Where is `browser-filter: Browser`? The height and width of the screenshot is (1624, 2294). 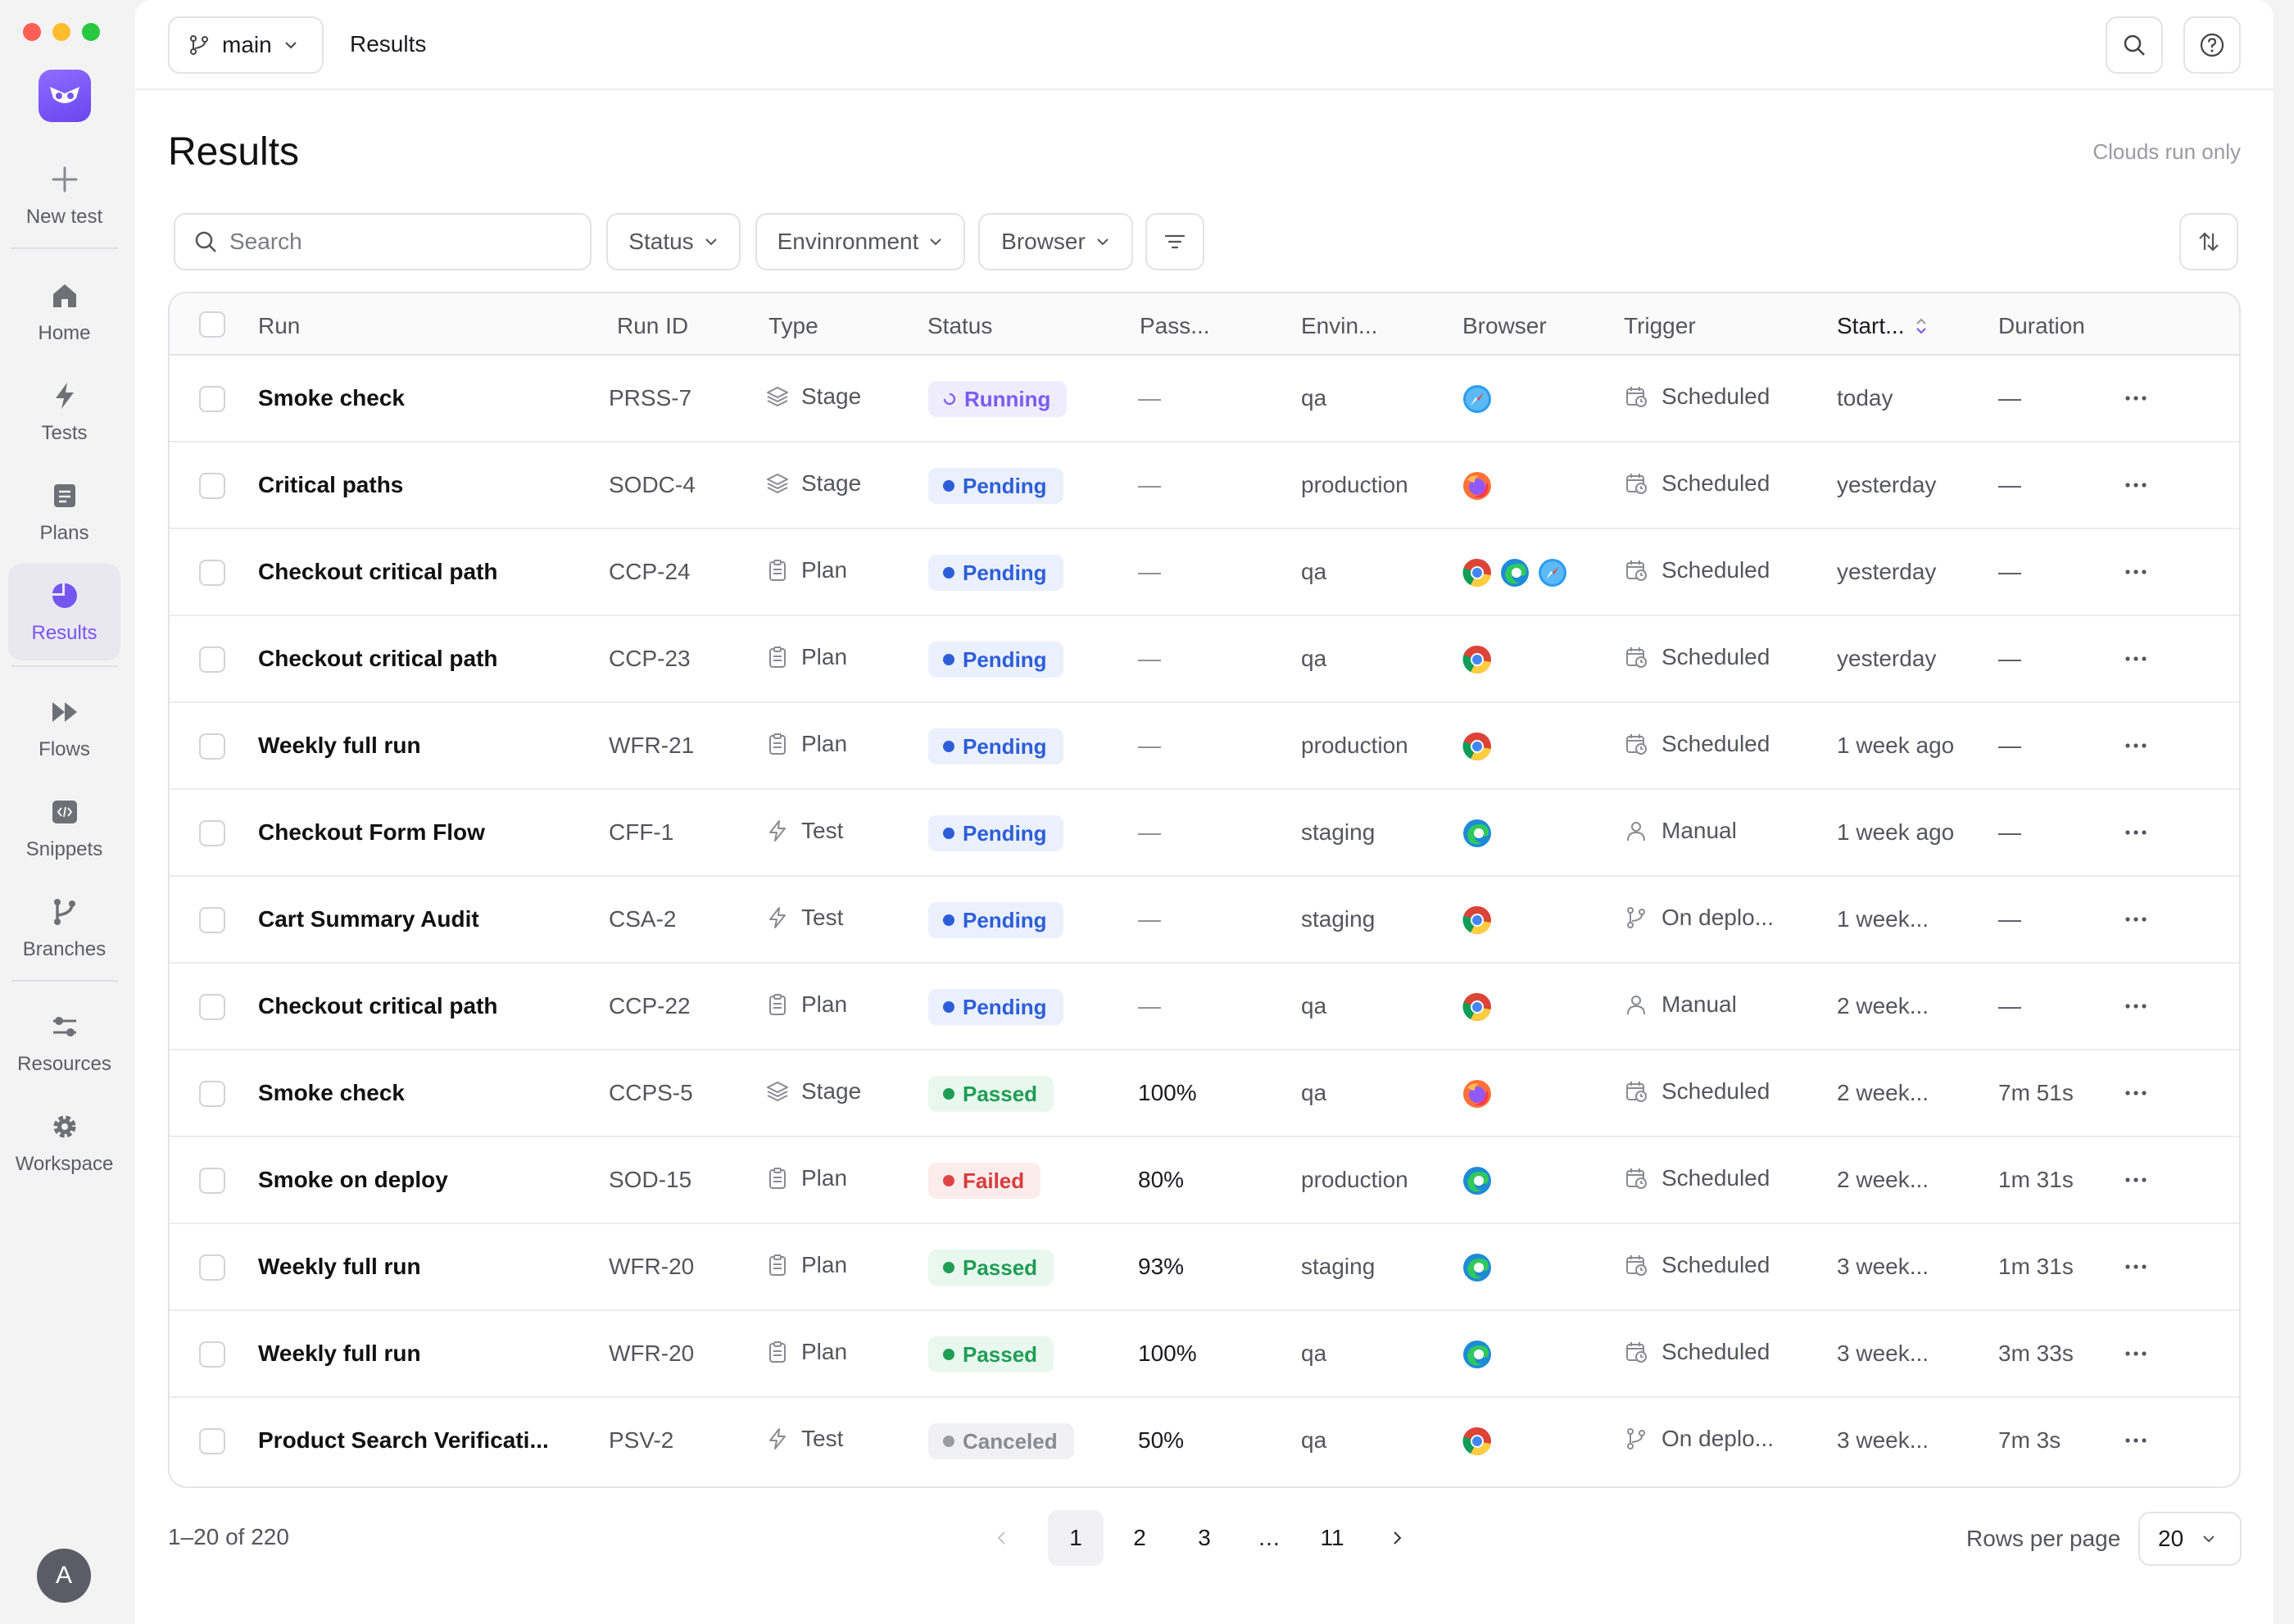
browser-filter: Browser is located at coordinates (1055, 242).